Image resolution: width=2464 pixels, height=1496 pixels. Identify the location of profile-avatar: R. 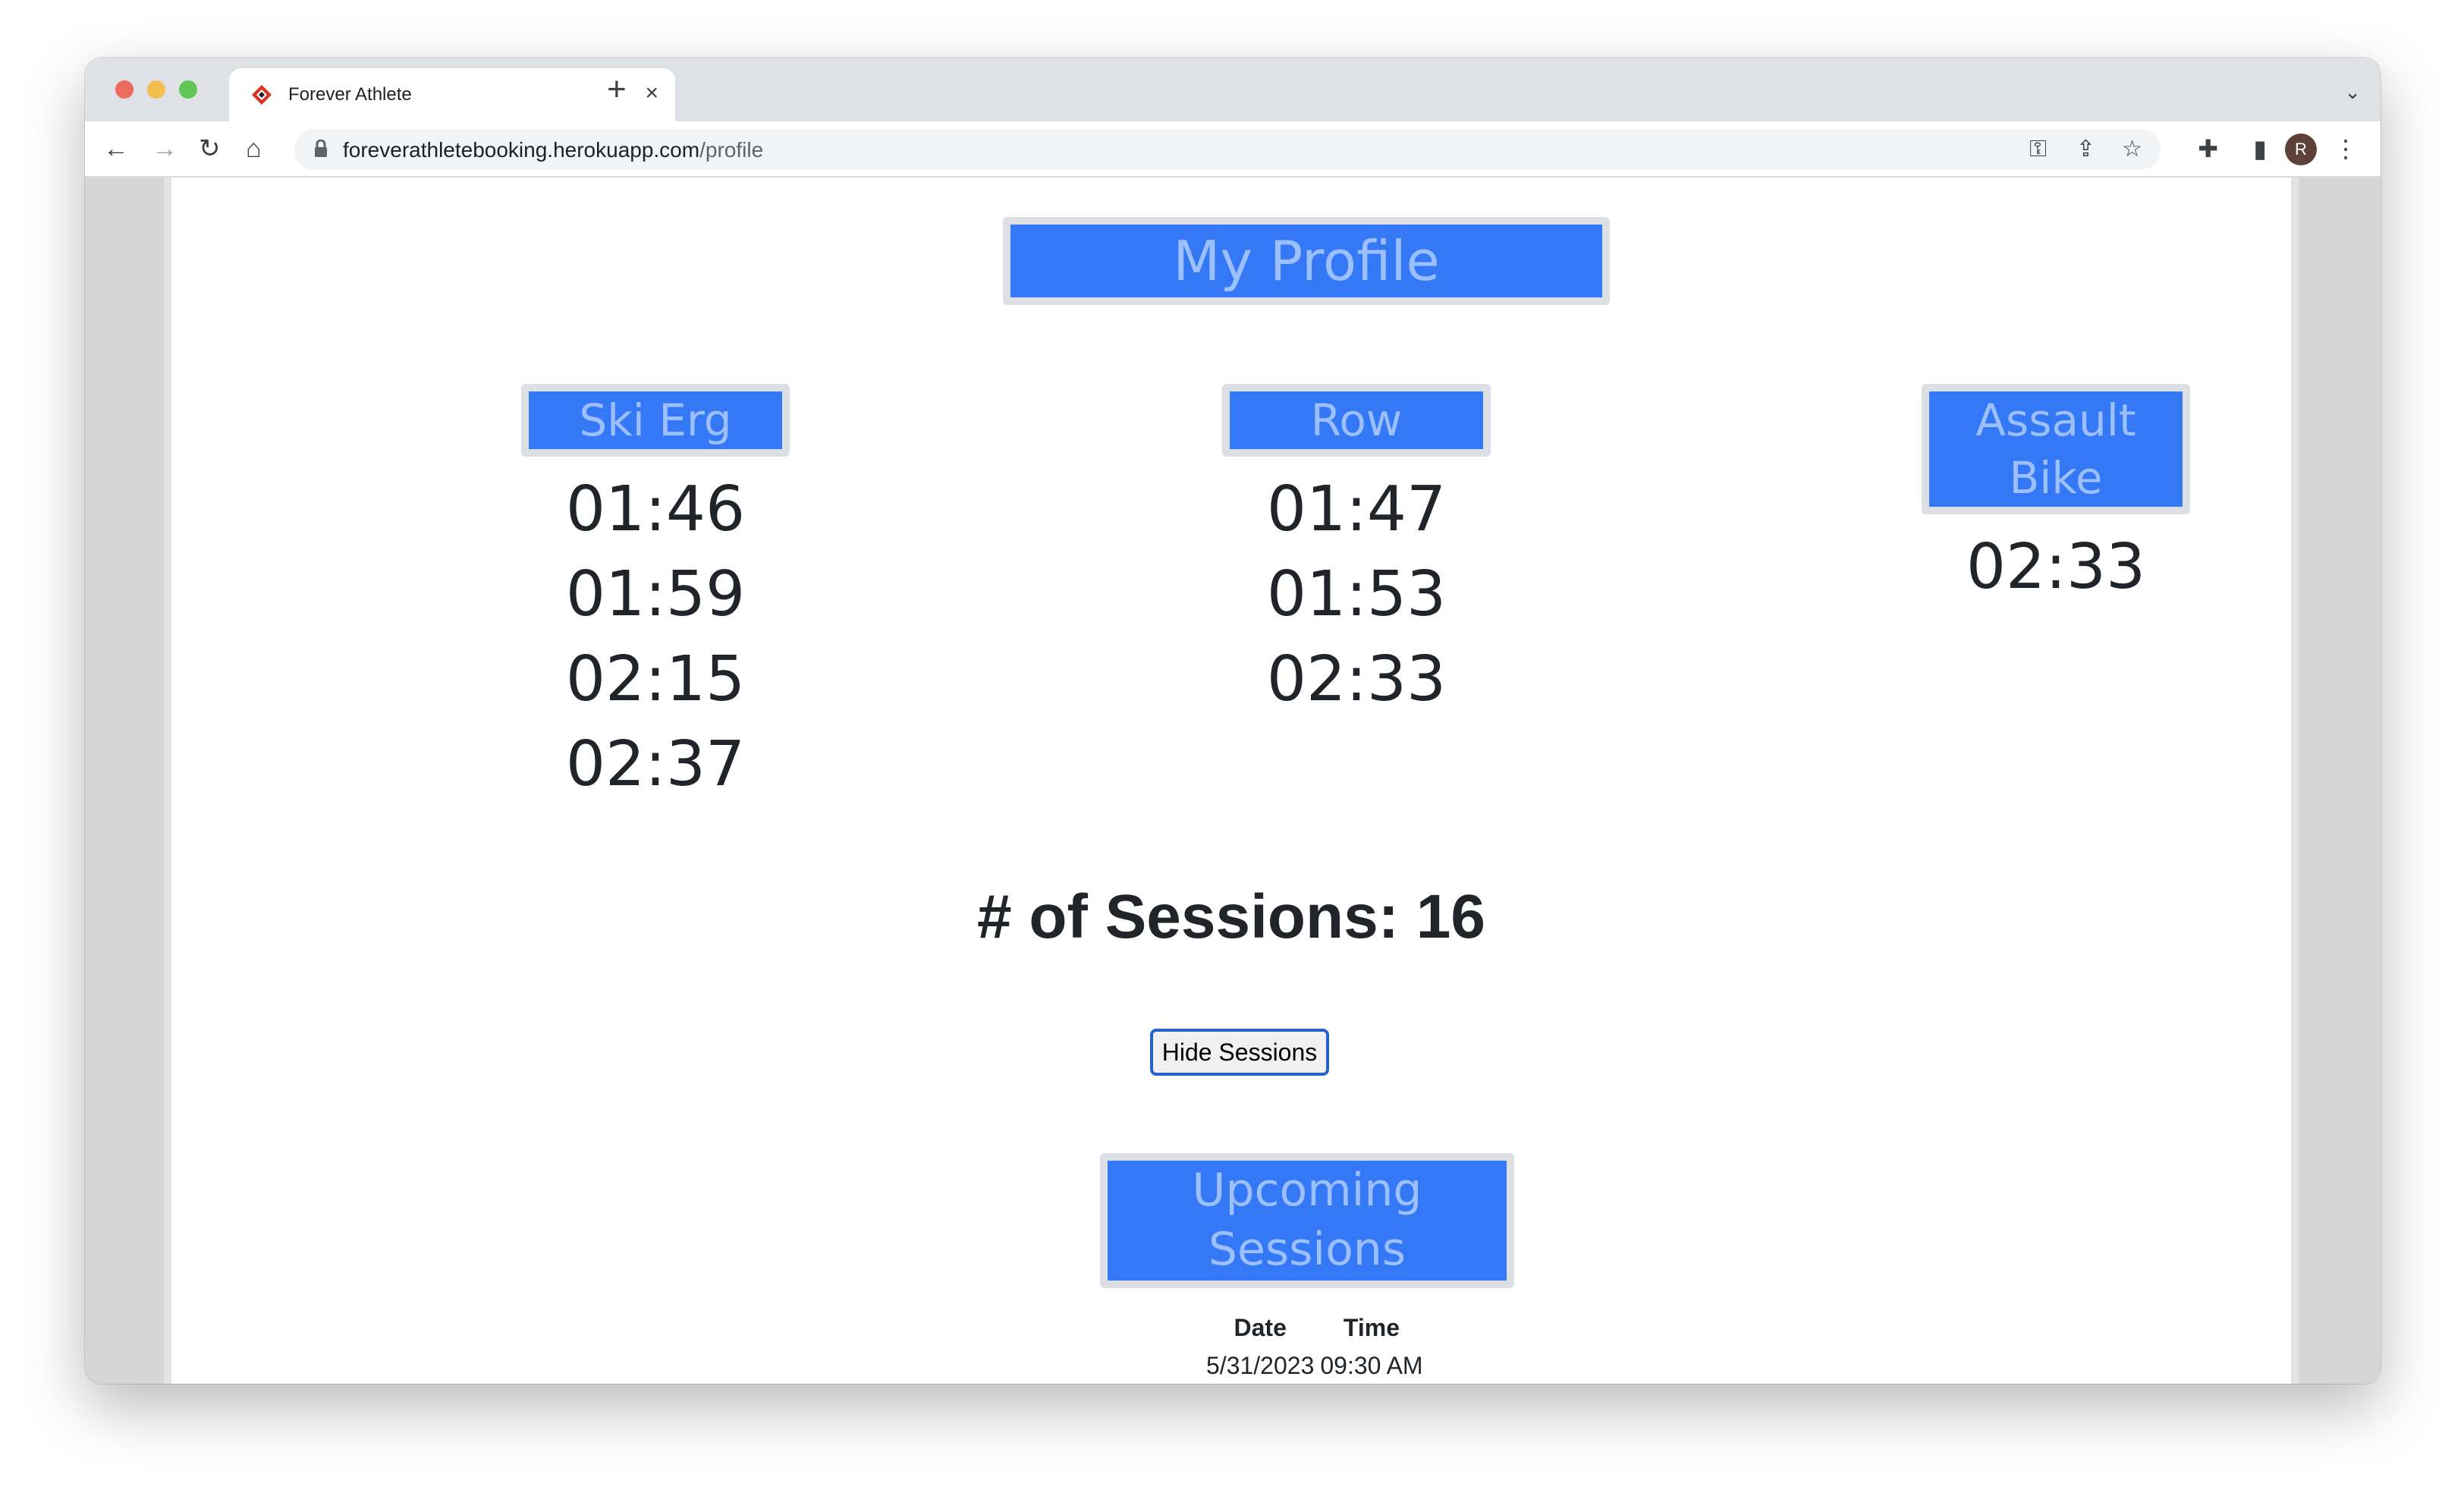
(2301, 149).